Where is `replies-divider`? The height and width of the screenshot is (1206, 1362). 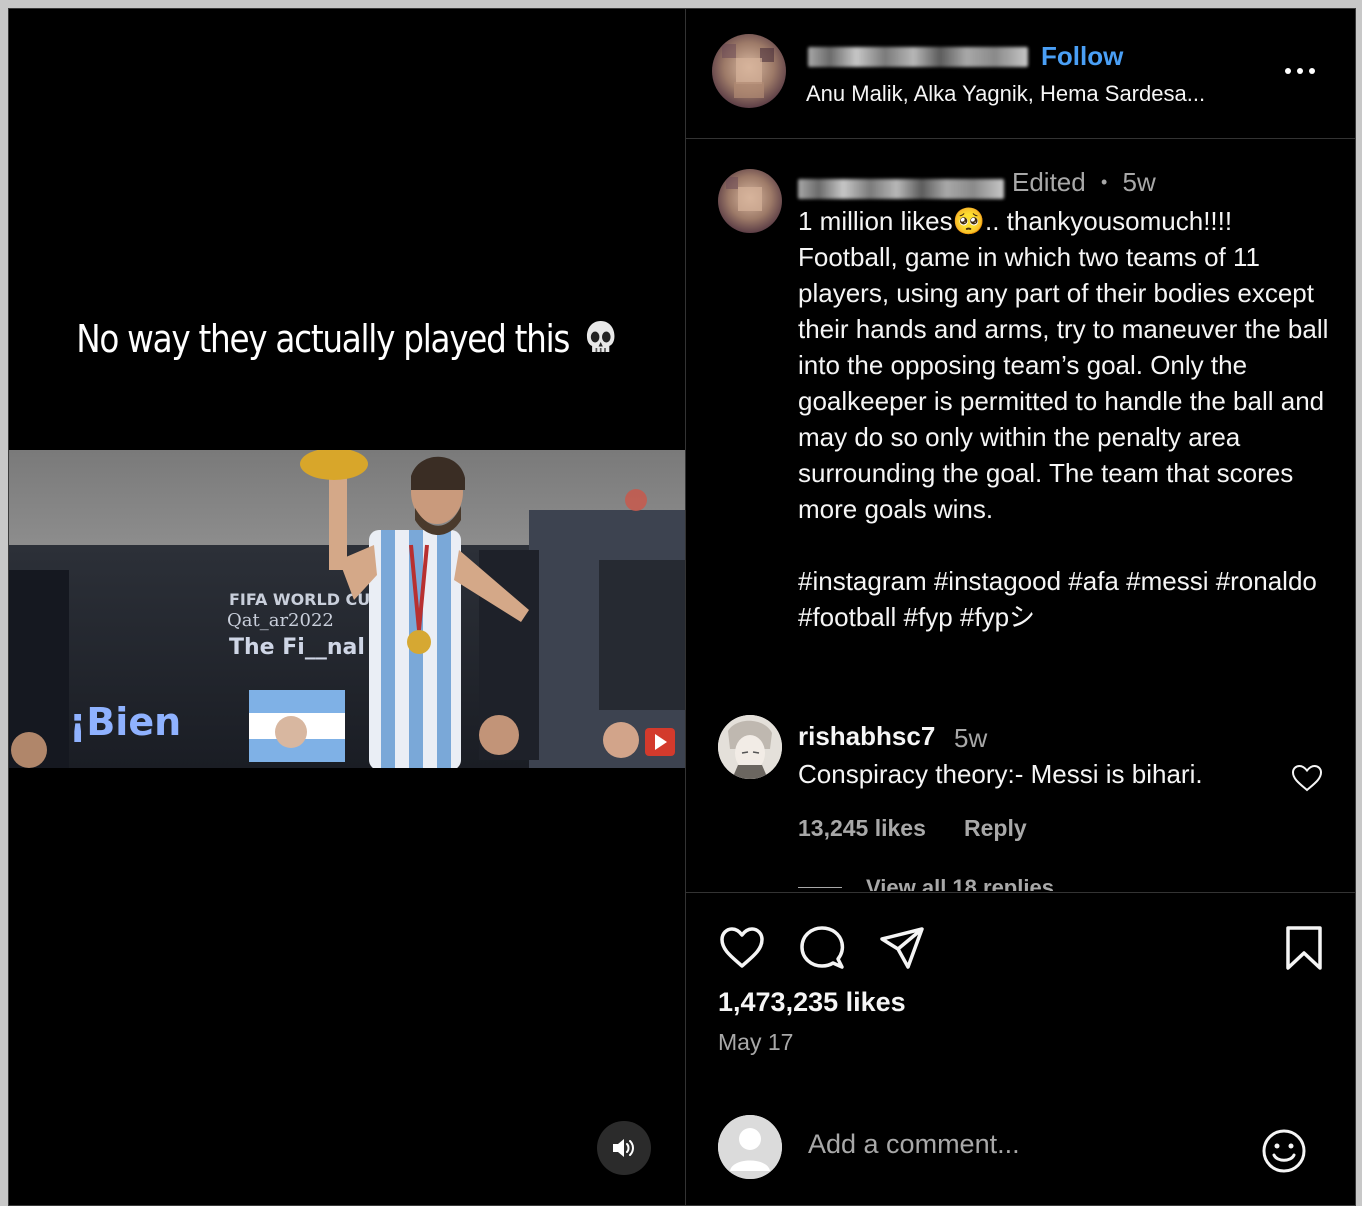
replies-divider is located at coordinates (820, 887).